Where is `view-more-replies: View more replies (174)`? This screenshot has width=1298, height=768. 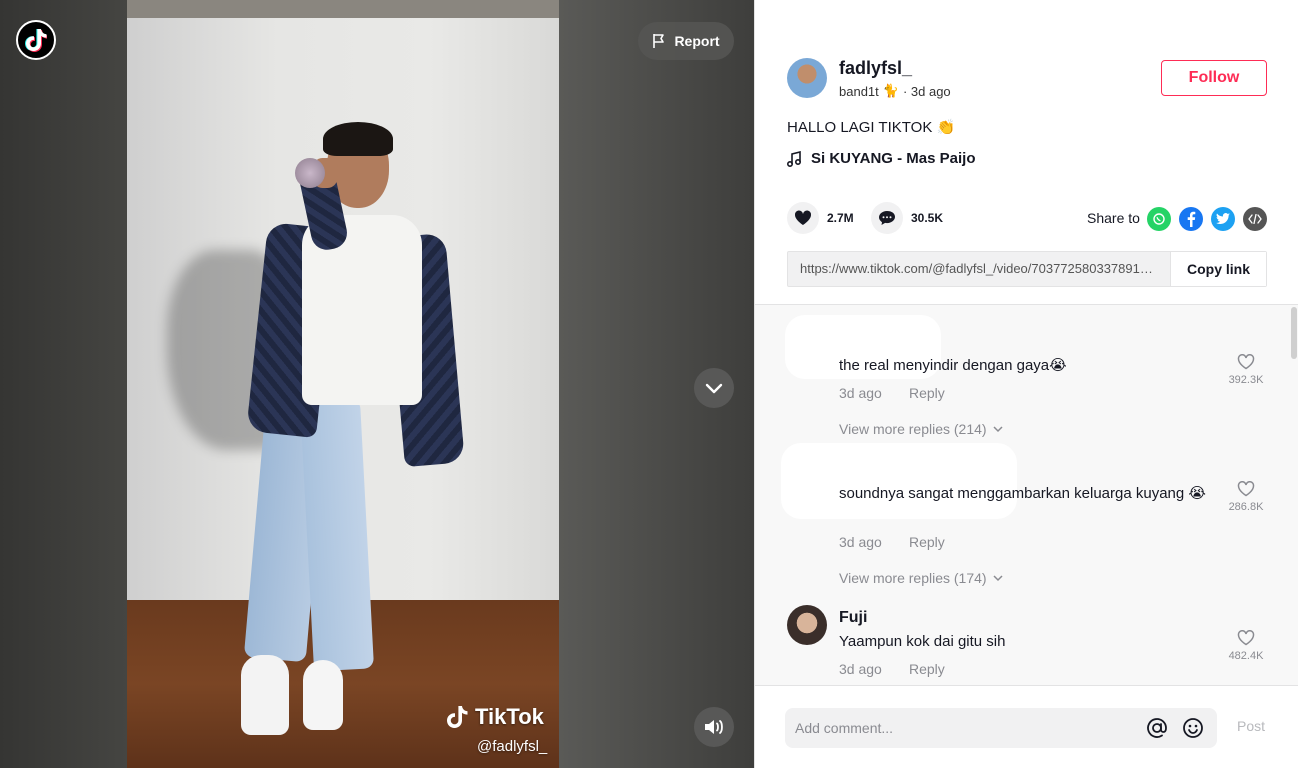 view-more-replies: View more replies (174) is located at coordinates (921, 578).